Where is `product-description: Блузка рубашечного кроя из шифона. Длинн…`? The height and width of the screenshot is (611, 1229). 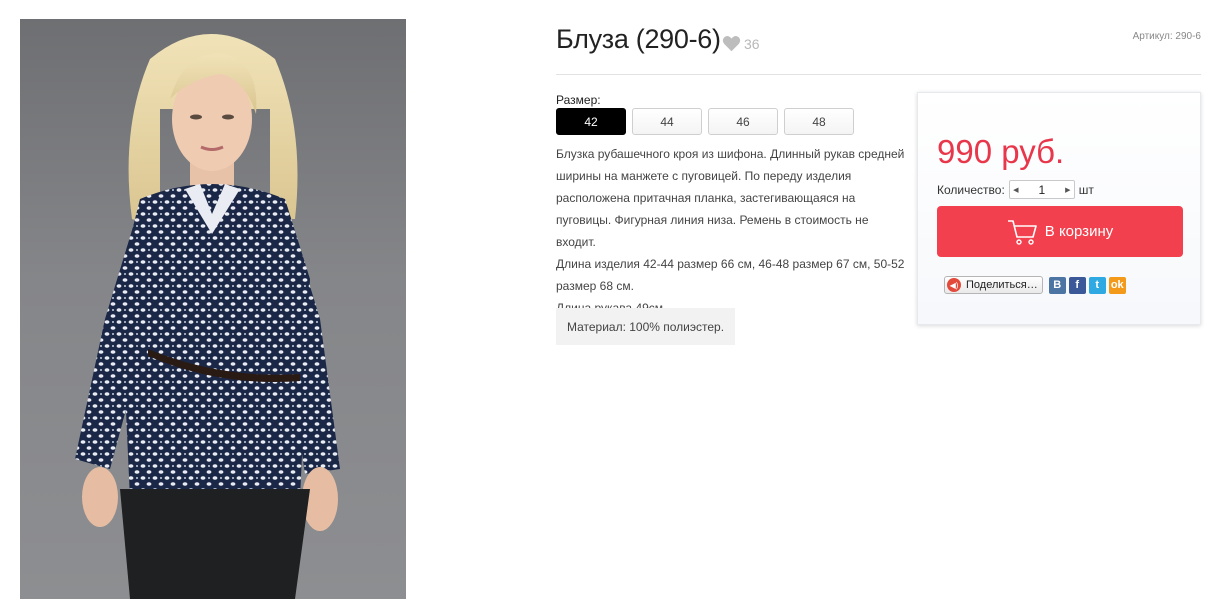
product-description: Блузка рубашечного кроя из шифона. Длинн… is located at coordinates (731, 231).